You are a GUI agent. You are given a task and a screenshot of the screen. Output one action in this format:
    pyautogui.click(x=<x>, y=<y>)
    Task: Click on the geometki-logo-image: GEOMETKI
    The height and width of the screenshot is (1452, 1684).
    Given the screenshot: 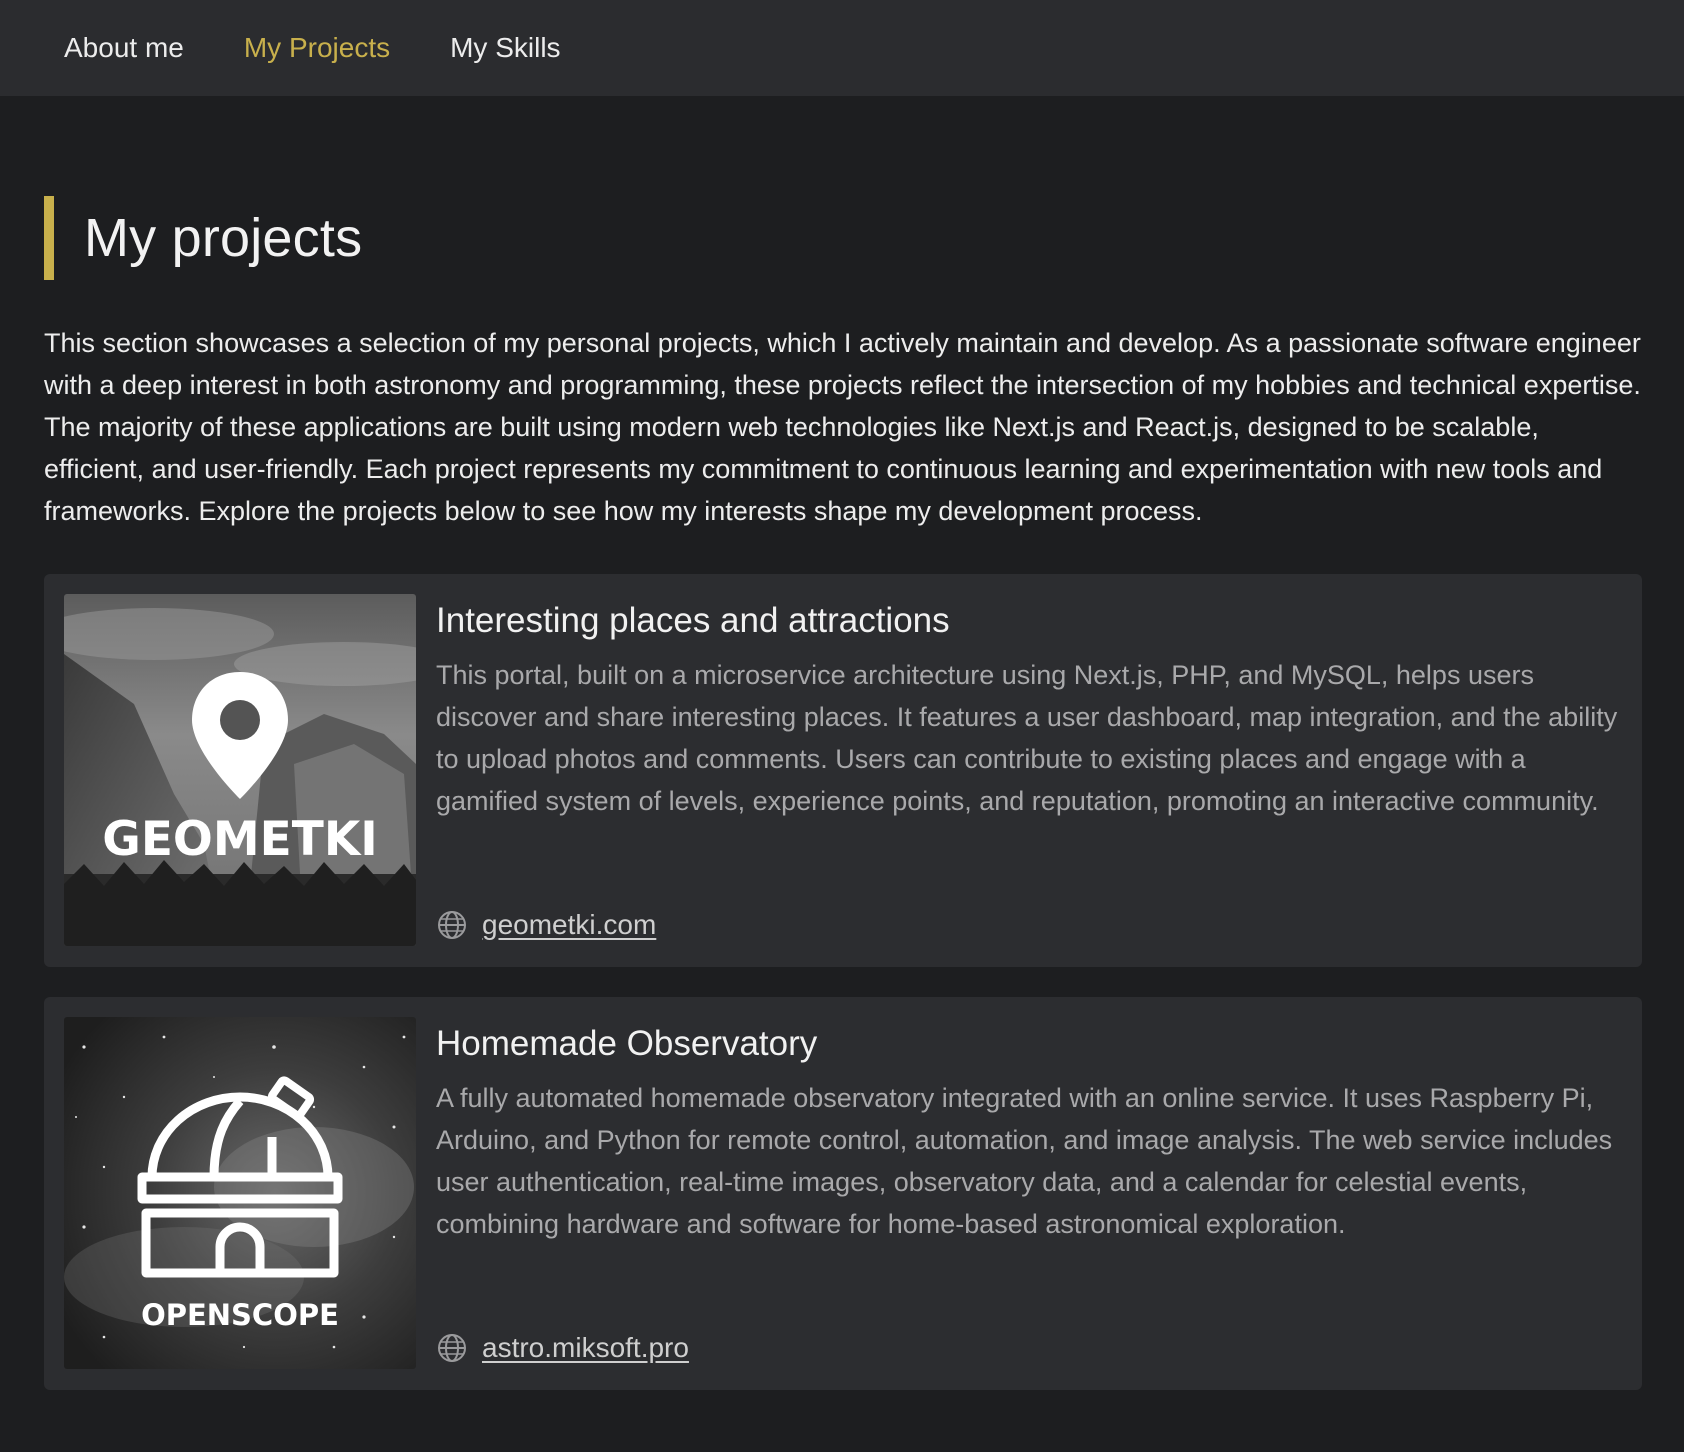 What is the action you would take?
    pyautogui.click(x=240, y=770)
    